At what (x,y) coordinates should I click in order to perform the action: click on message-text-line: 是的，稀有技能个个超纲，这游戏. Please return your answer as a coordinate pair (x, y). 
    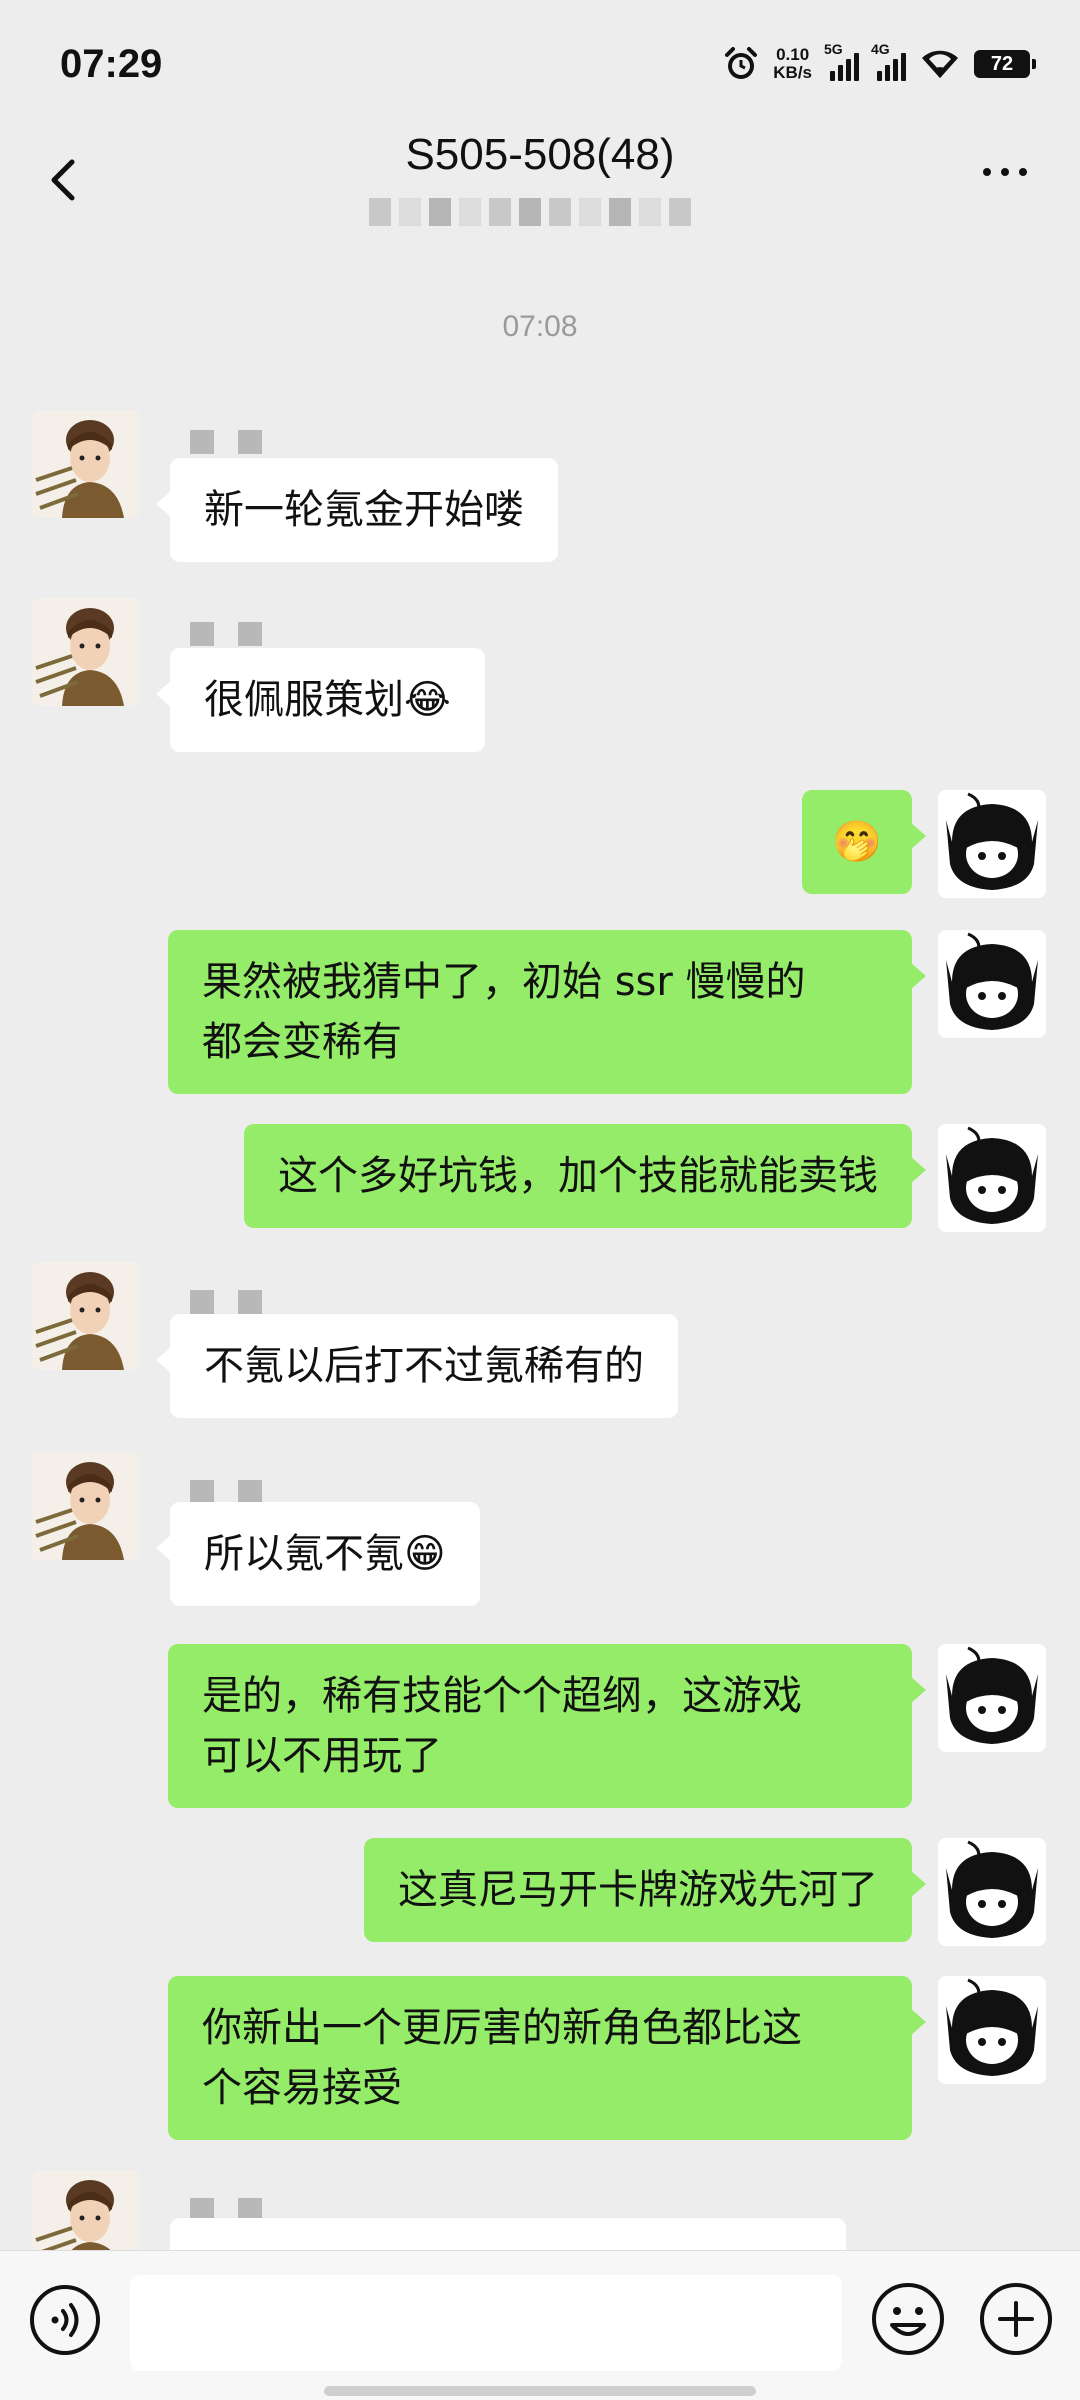
    Looking at the image, I should click on (502, 1696).